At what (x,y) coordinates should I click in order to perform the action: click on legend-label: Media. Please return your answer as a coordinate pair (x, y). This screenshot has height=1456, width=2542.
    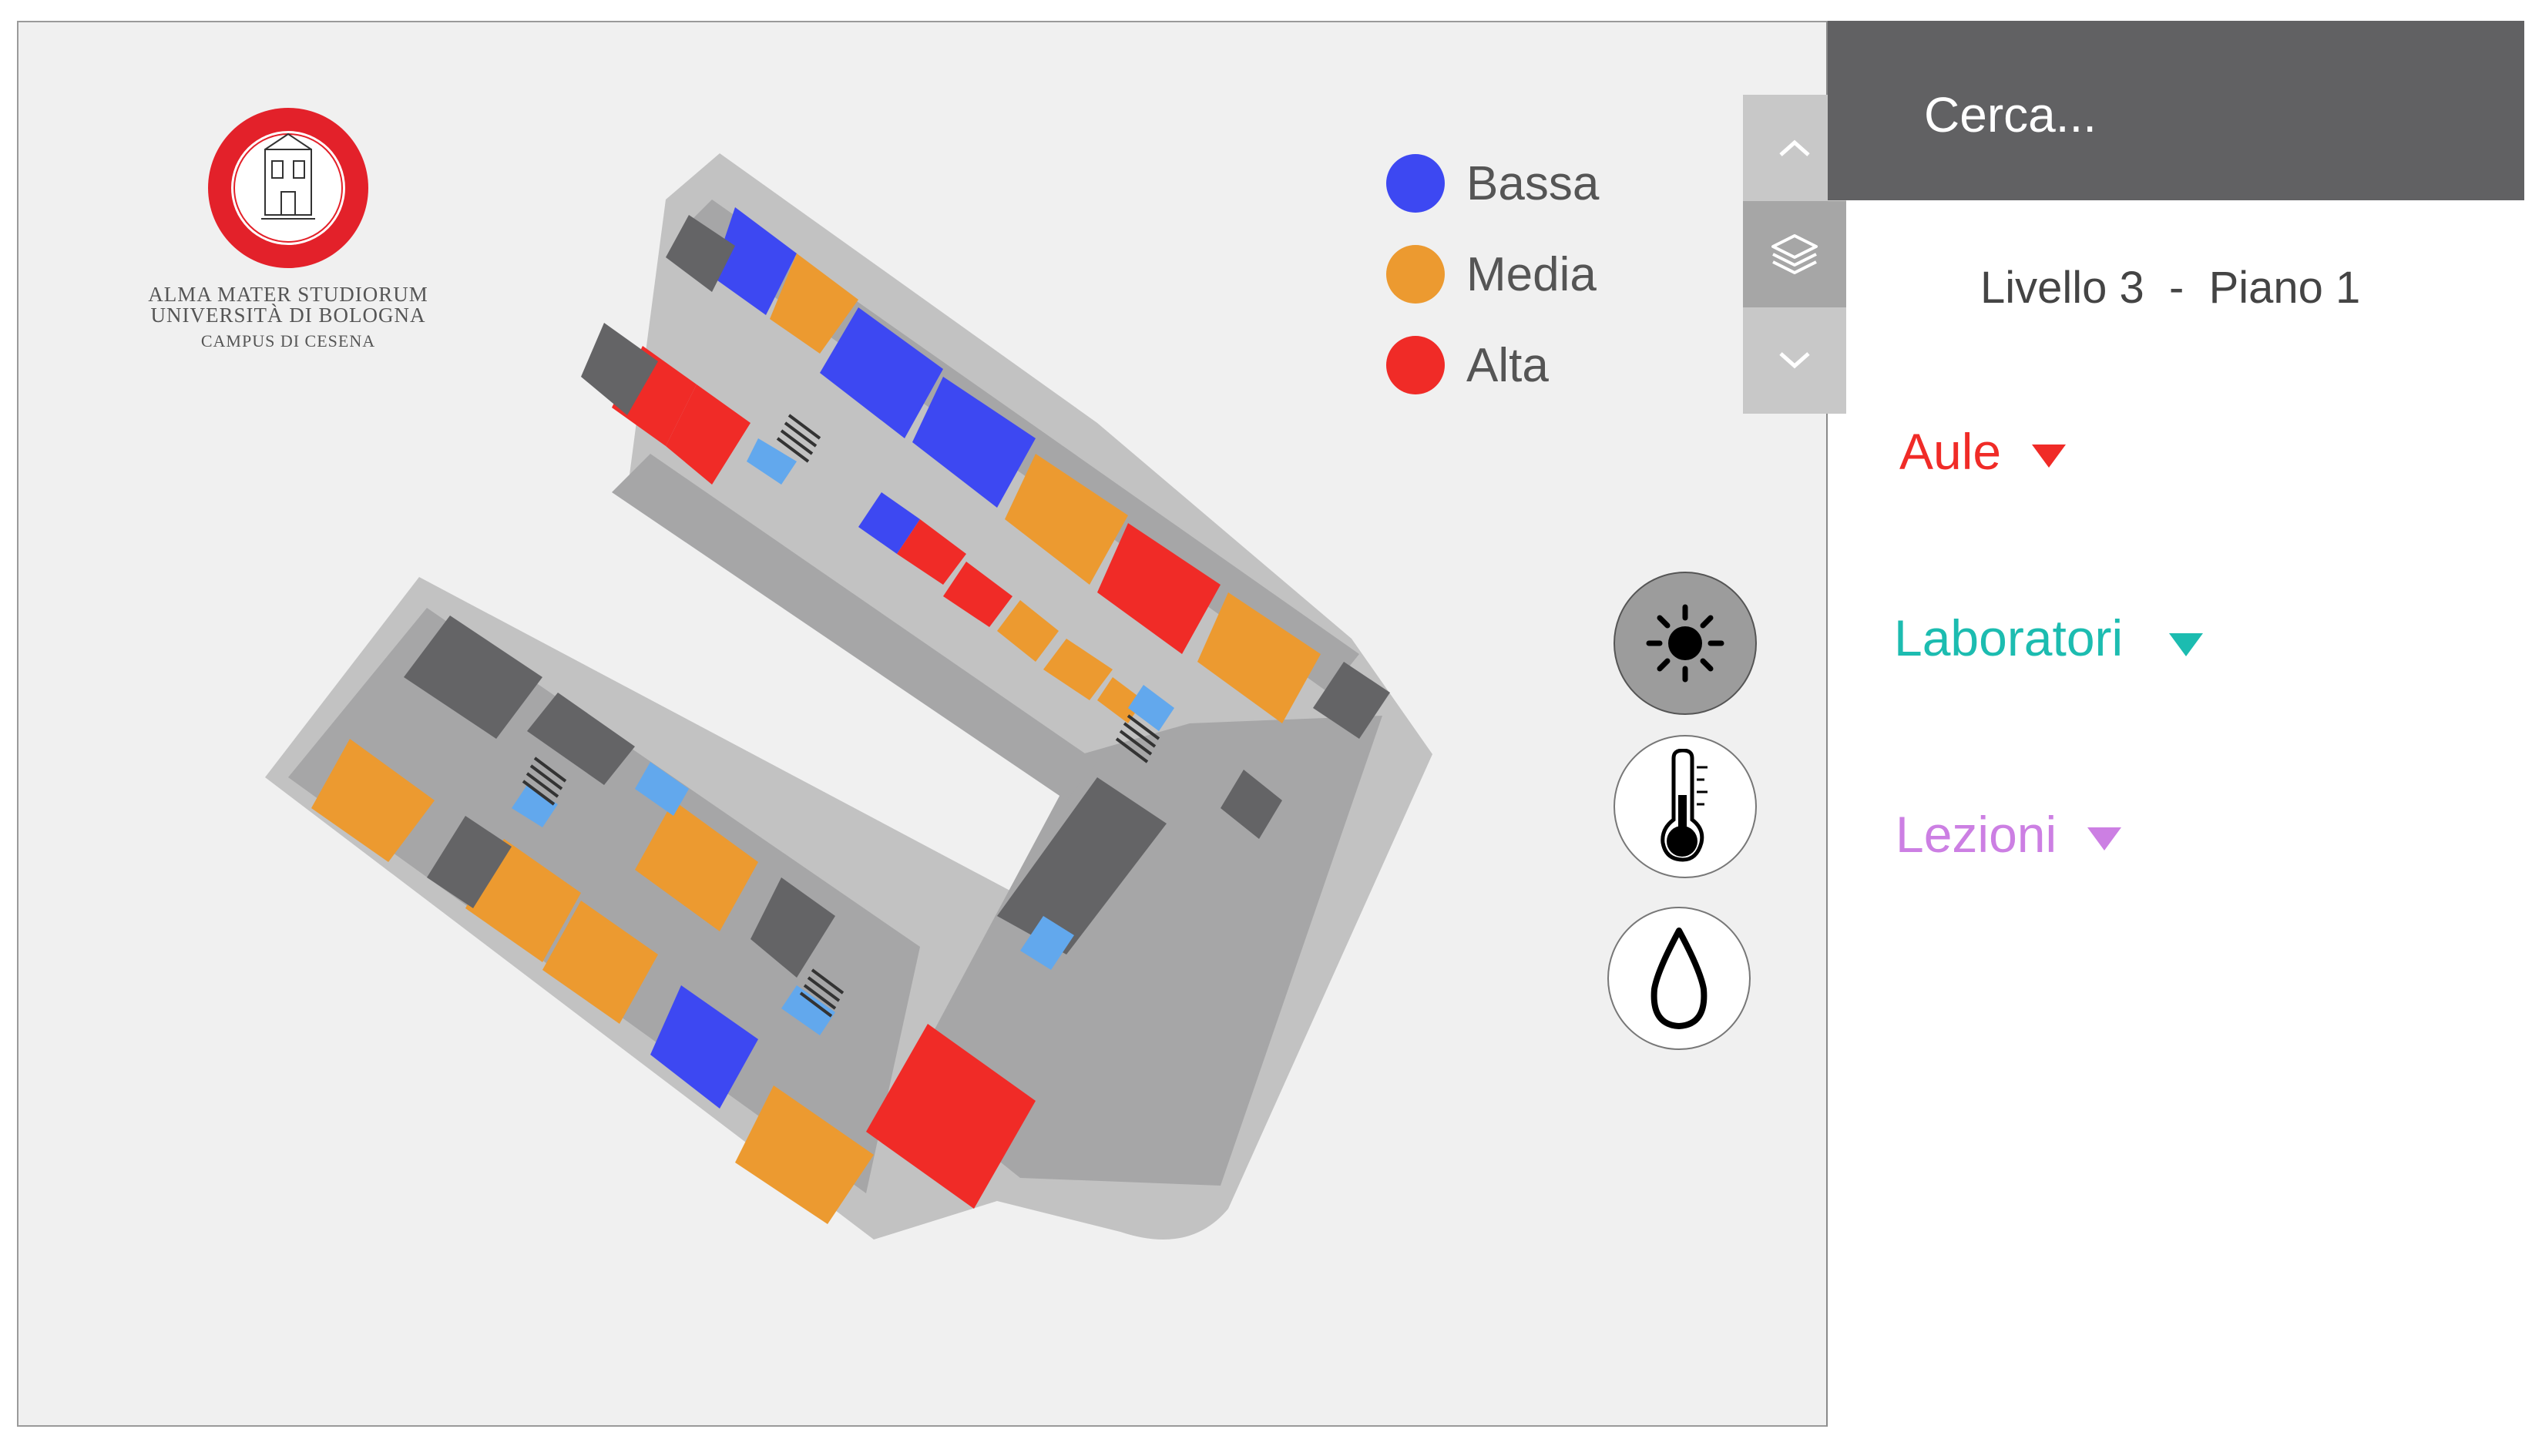
    Looking at the image, I should click on (1532, 274).